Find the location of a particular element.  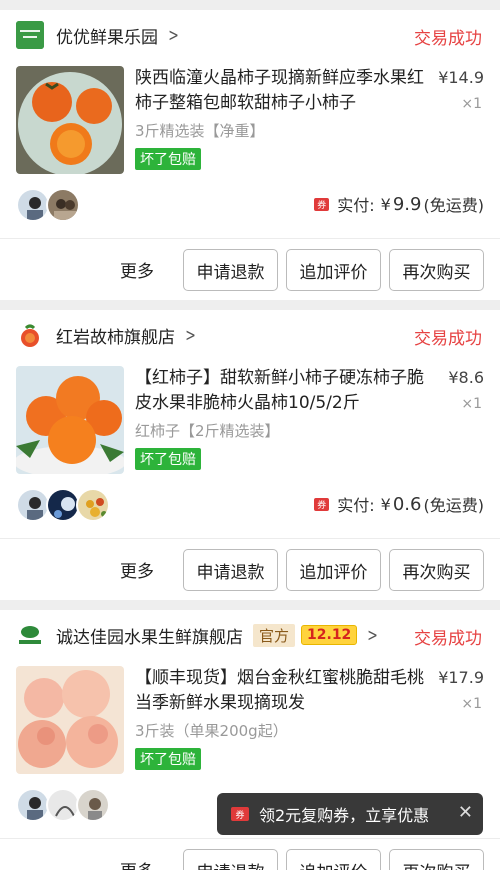

shop-header: 优优鲜果乐园 > 交易成功 is located at coordinates (250, 35).